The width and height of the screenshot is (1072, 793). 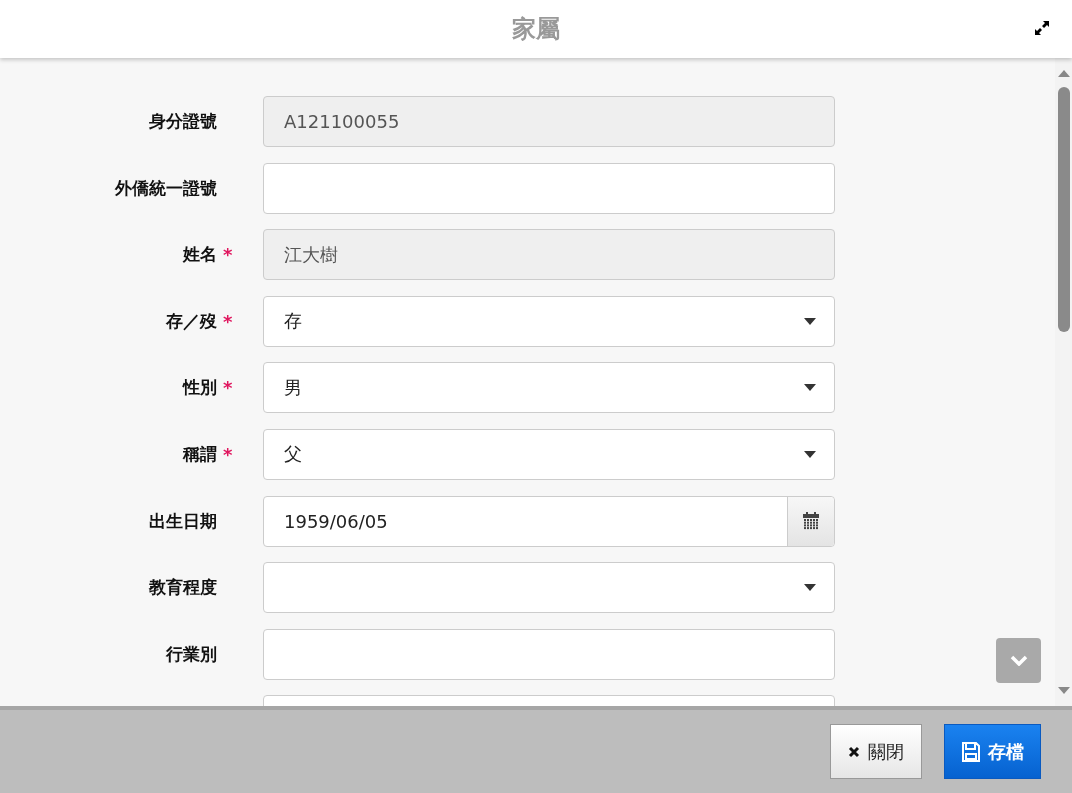 I want to click on scrollbar-thumb, so click(x=1063, y=209).